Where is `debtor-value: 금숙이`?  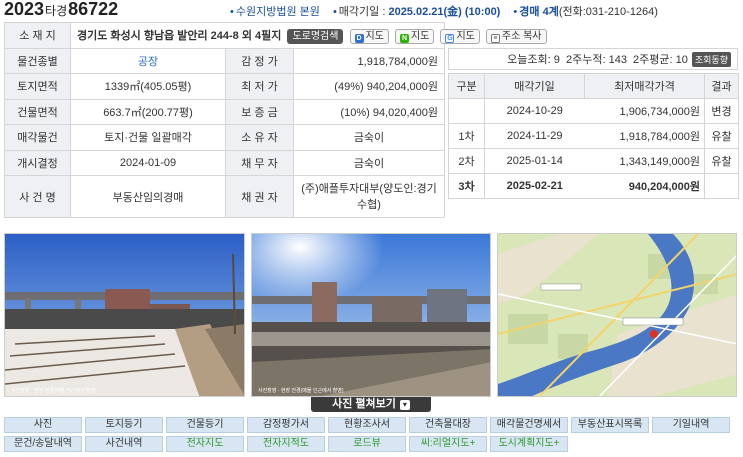
debtor-value: 금숙이 is located at coordinates (369, 162).